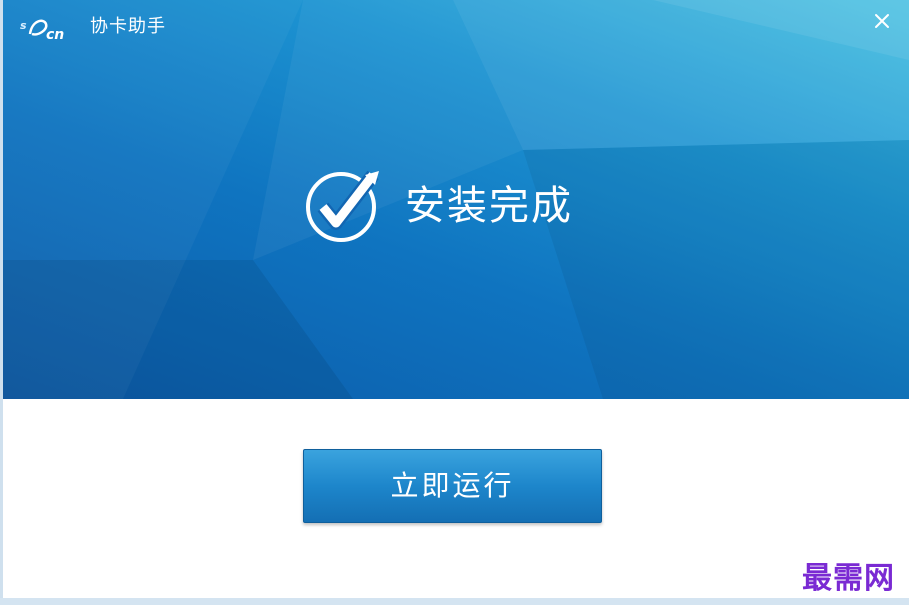  What do you see at coordinates (342, 206) in the screenshot?
I see `check-circle-icon` at bounding box center [342, 206].